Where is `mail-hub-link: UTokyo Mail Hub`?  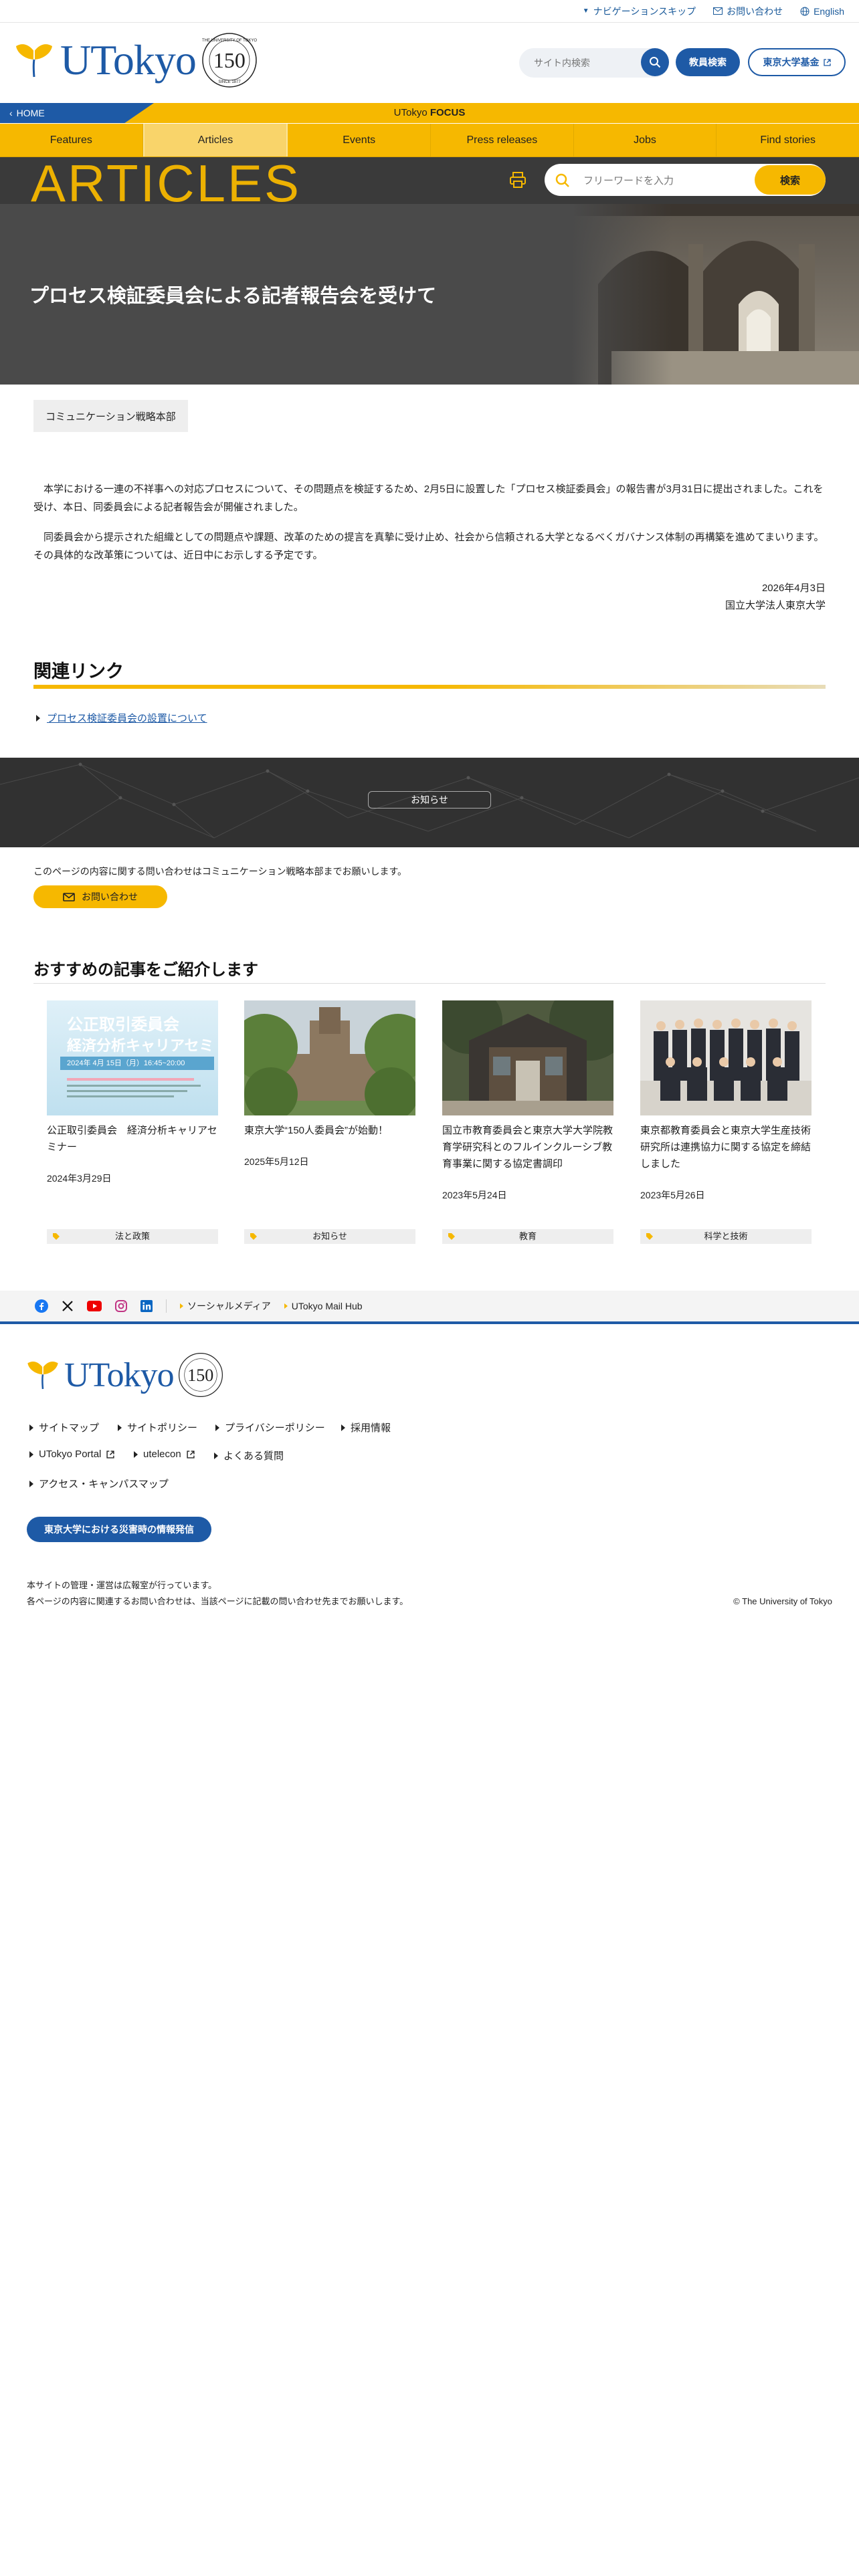 mail-hub-link: UTokyo Mail Hub is located at coordinates (323, 1306).